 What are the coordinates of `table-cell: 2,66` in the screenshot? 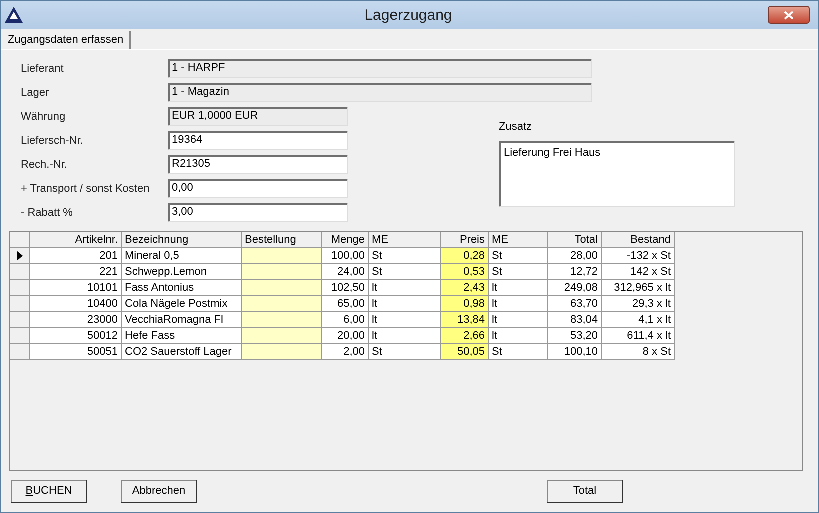 It's located at (465, 336).